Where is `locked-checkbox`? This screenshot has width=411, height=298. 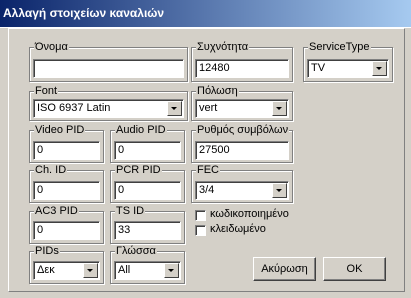 locked-checkbox is located at coordinates (200, 230).